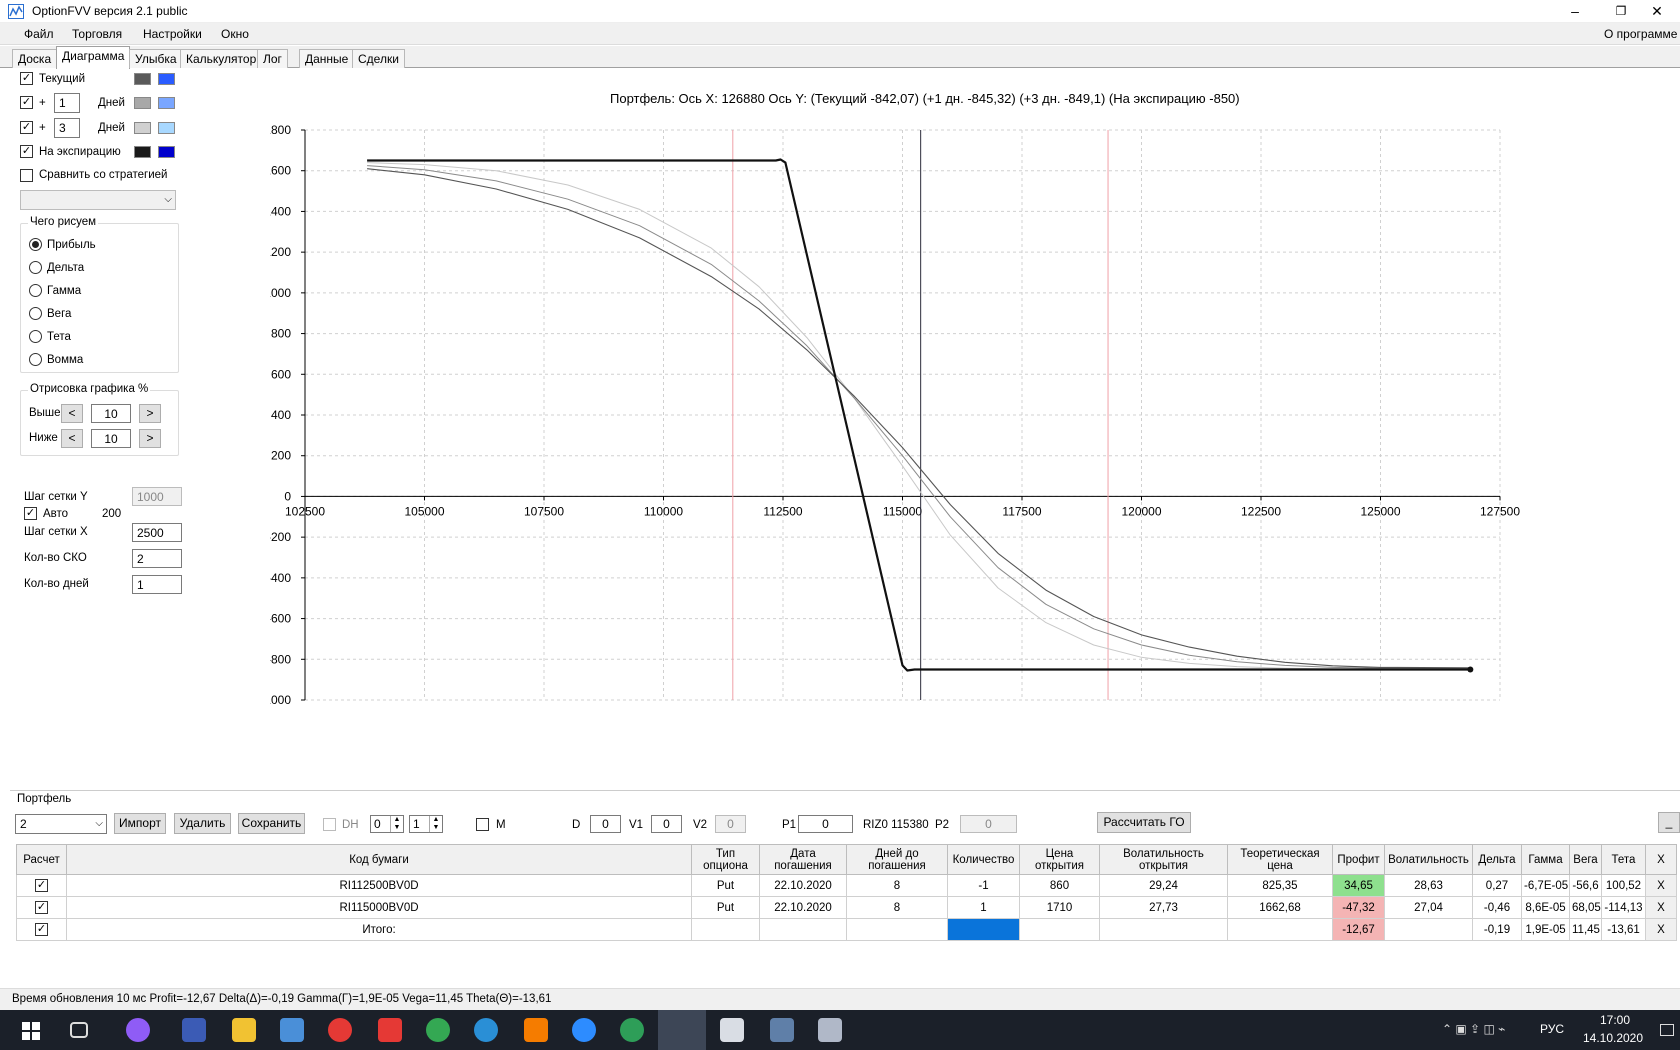 This screenshot has height=1050, width=1680. What do you see at coordinates (1497, 885) in the screenshot?
I see `table-cell: 0,27` at bounding box center [1497, 885].